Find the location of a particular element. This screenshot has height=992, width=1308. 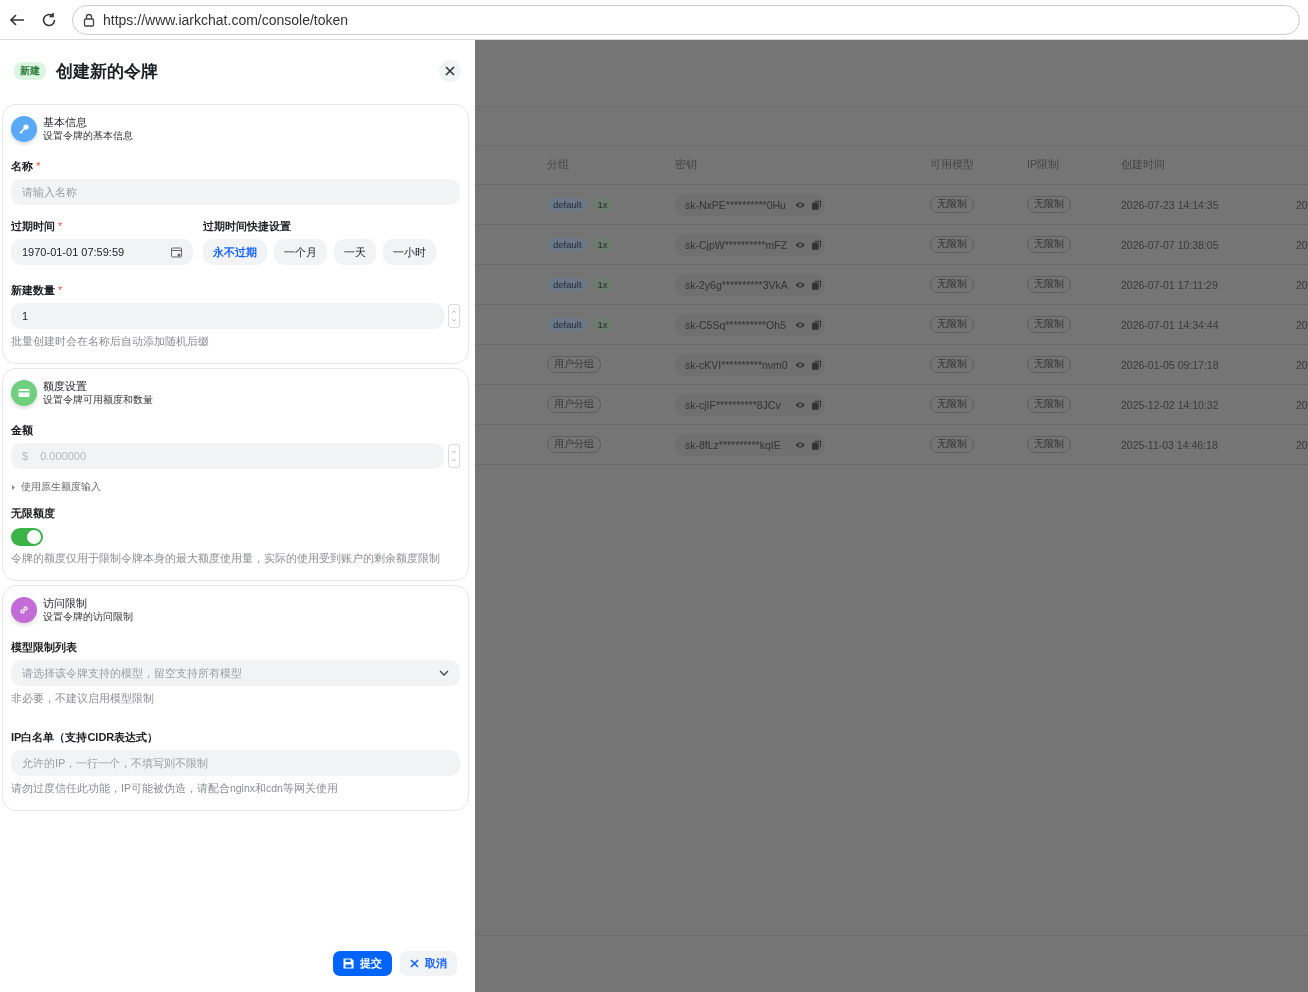

close-button is located at coordinates (450, 71).